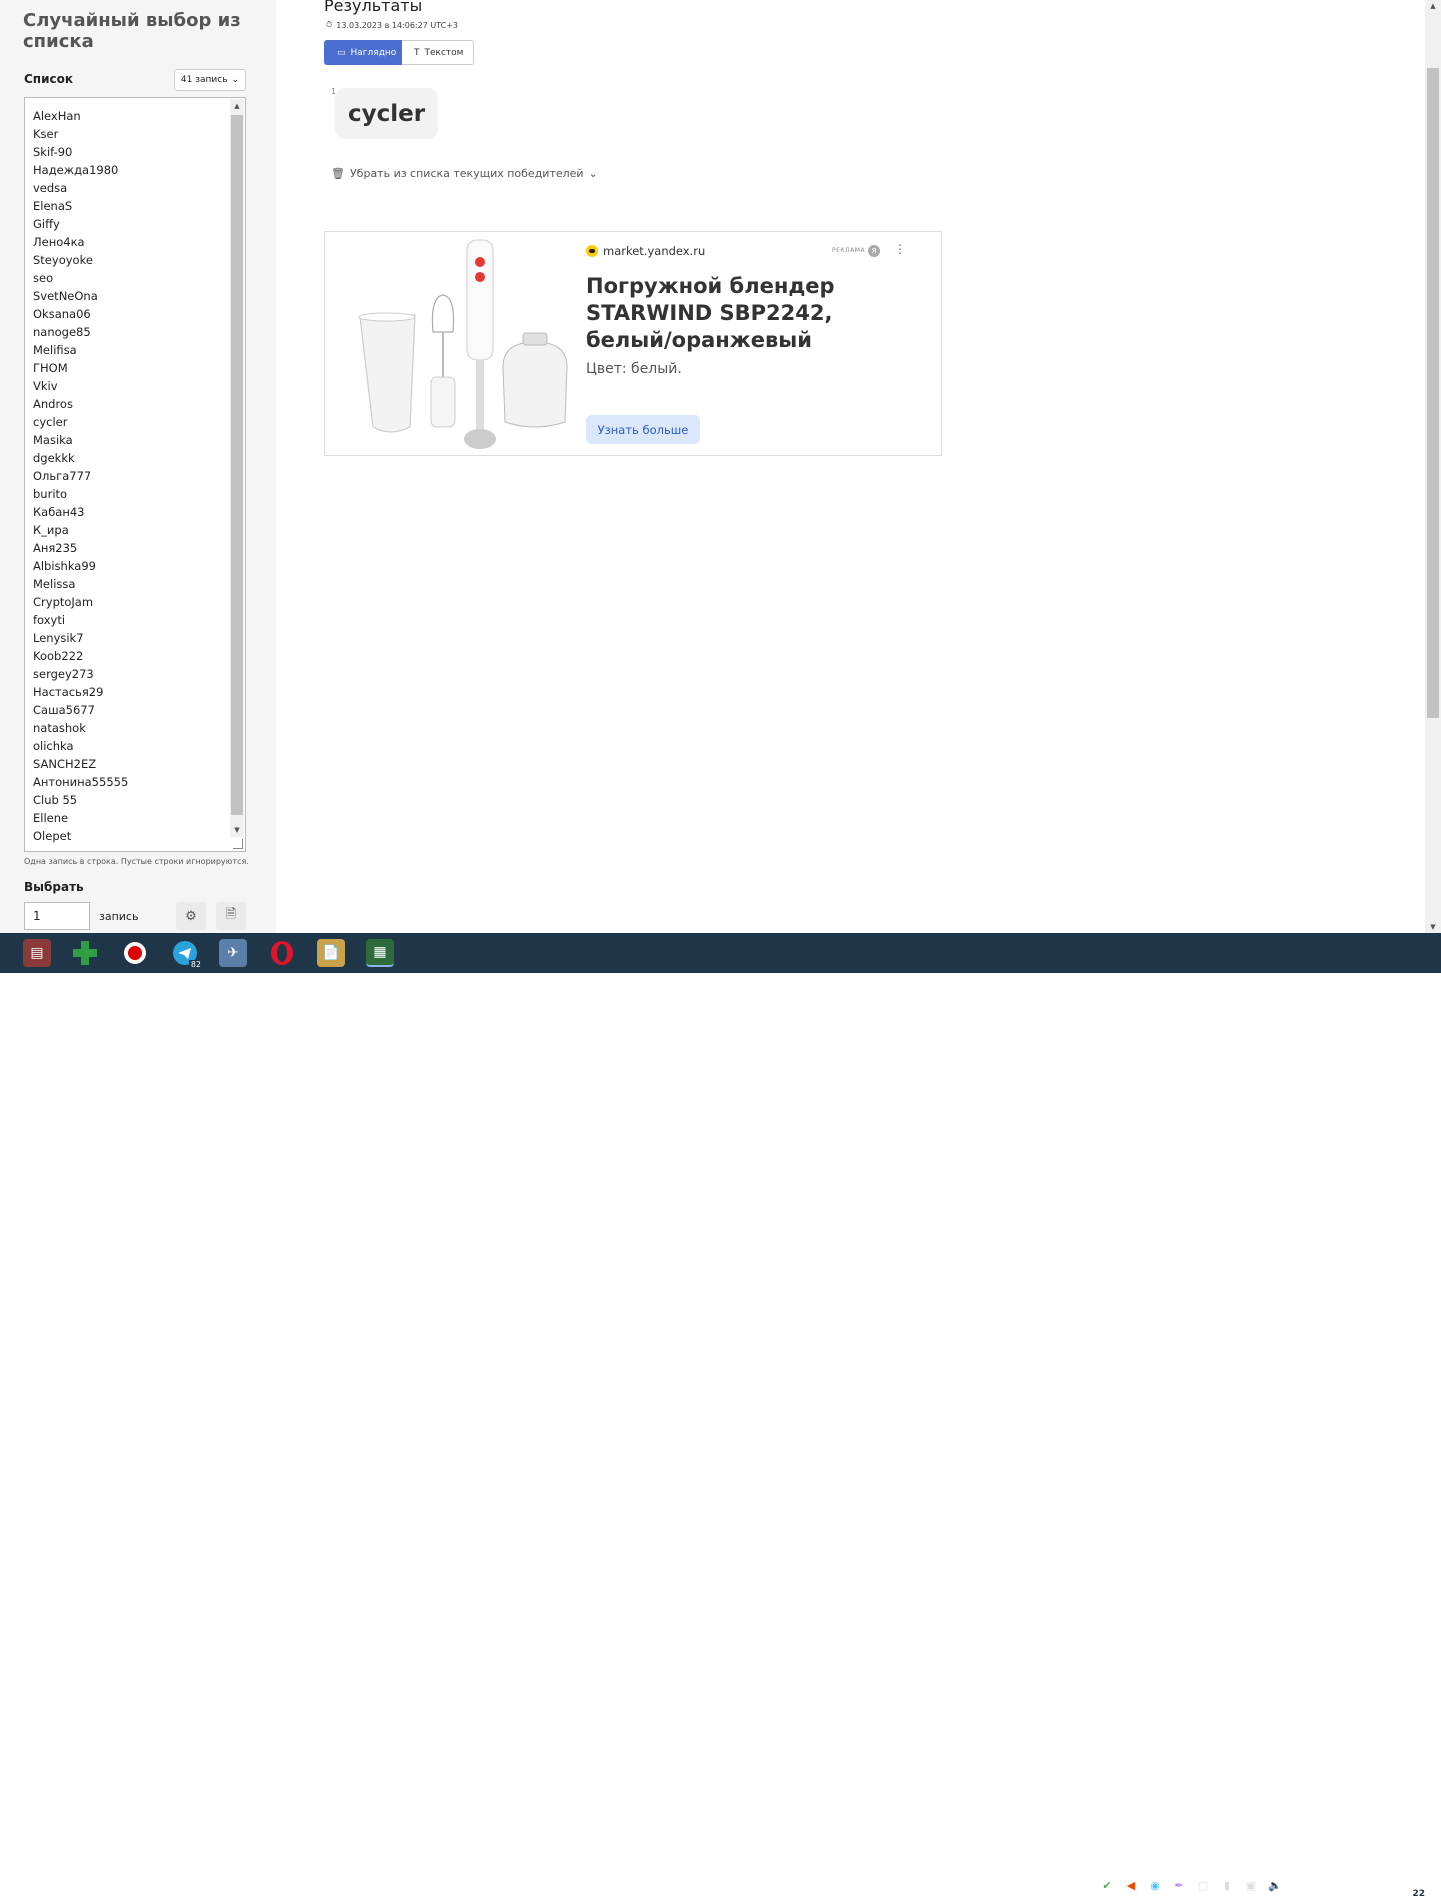  Describe the element at coordinates (210, 80) in the screenshot. I see `entry-count-dropdown: 41 запись ⌄` at that location.